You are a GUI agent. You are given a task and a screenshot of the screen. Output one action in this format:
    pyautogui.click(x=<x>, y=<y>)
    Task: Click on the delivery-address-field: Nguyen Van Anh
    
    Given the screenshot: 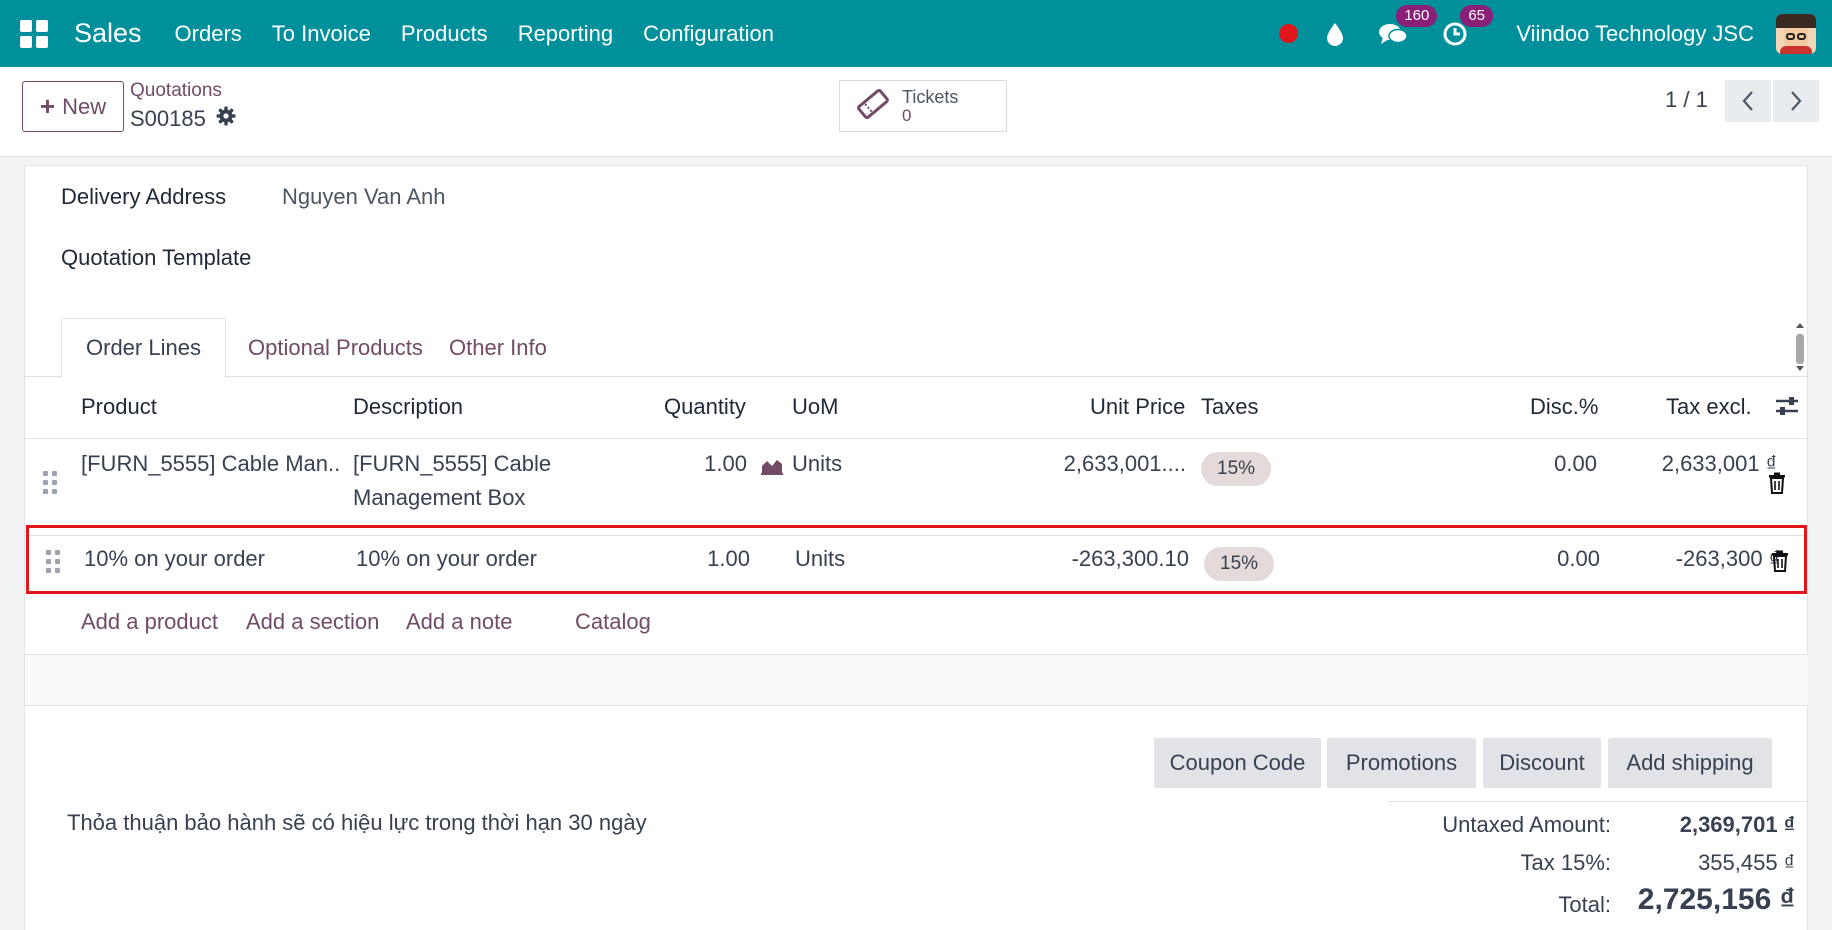 What is the action you would take?
    pyautogui.click(x=364, y=197)
    